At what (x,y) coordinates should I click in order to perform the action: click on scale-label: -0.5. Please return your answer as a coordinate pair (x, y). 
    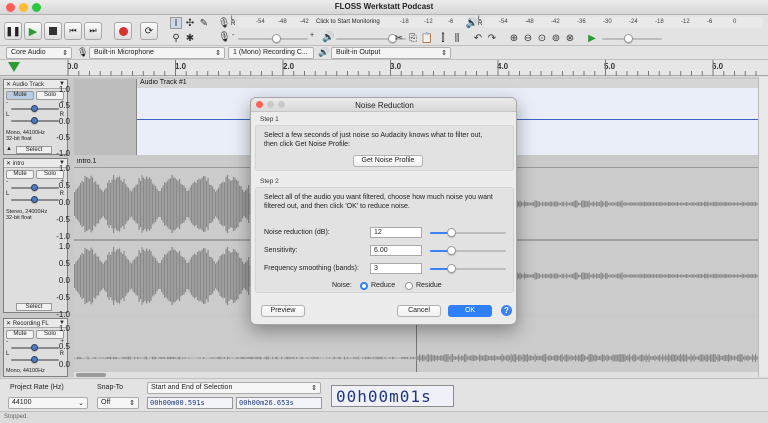
    Looking at the image, I should click on (63, 219).